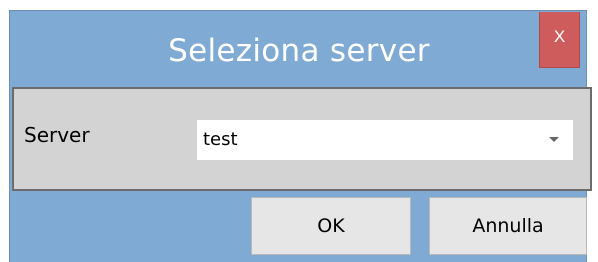 Image resolution: width=598 pixels, height=262 pixels. What do you see at coordinates (299, 51) in the screenshot?
I see `dialog-title: Seleziona server` at bounding box center [299, 51].